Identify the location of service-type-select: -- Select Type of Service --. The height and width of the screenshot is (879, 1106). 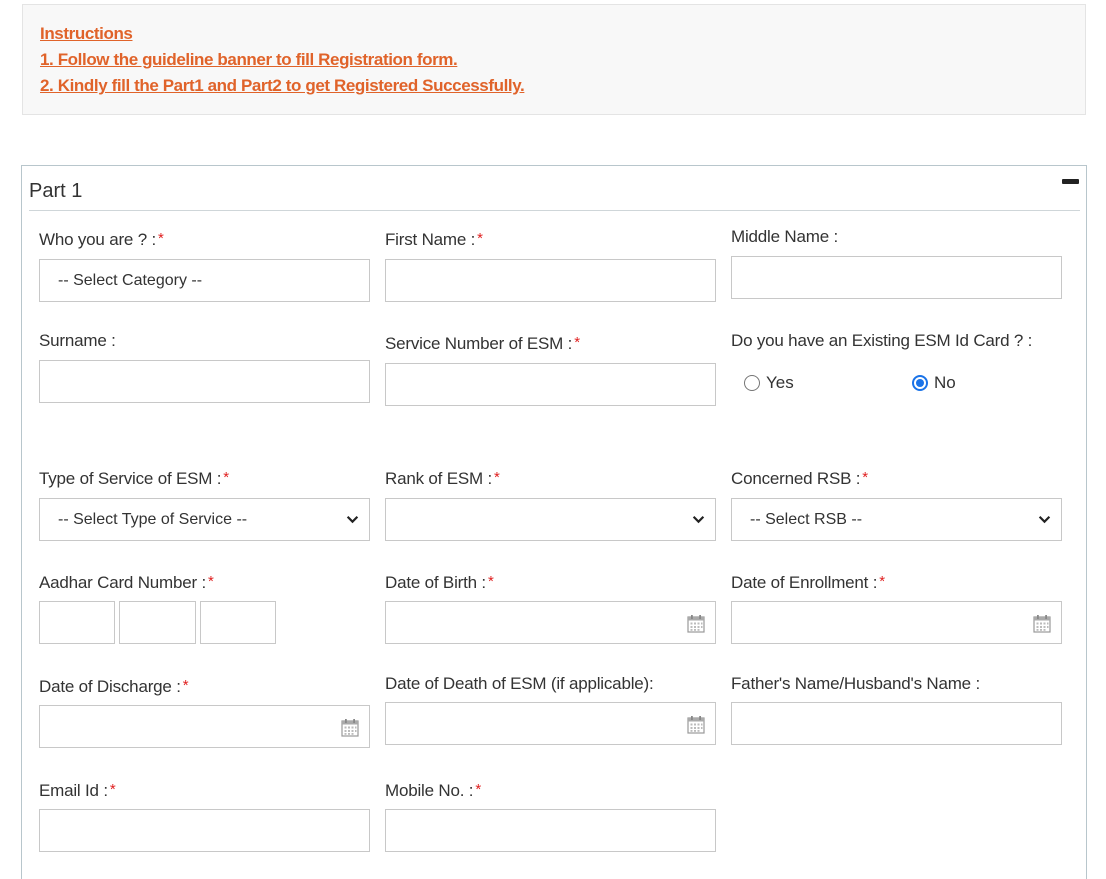
(204, 519).